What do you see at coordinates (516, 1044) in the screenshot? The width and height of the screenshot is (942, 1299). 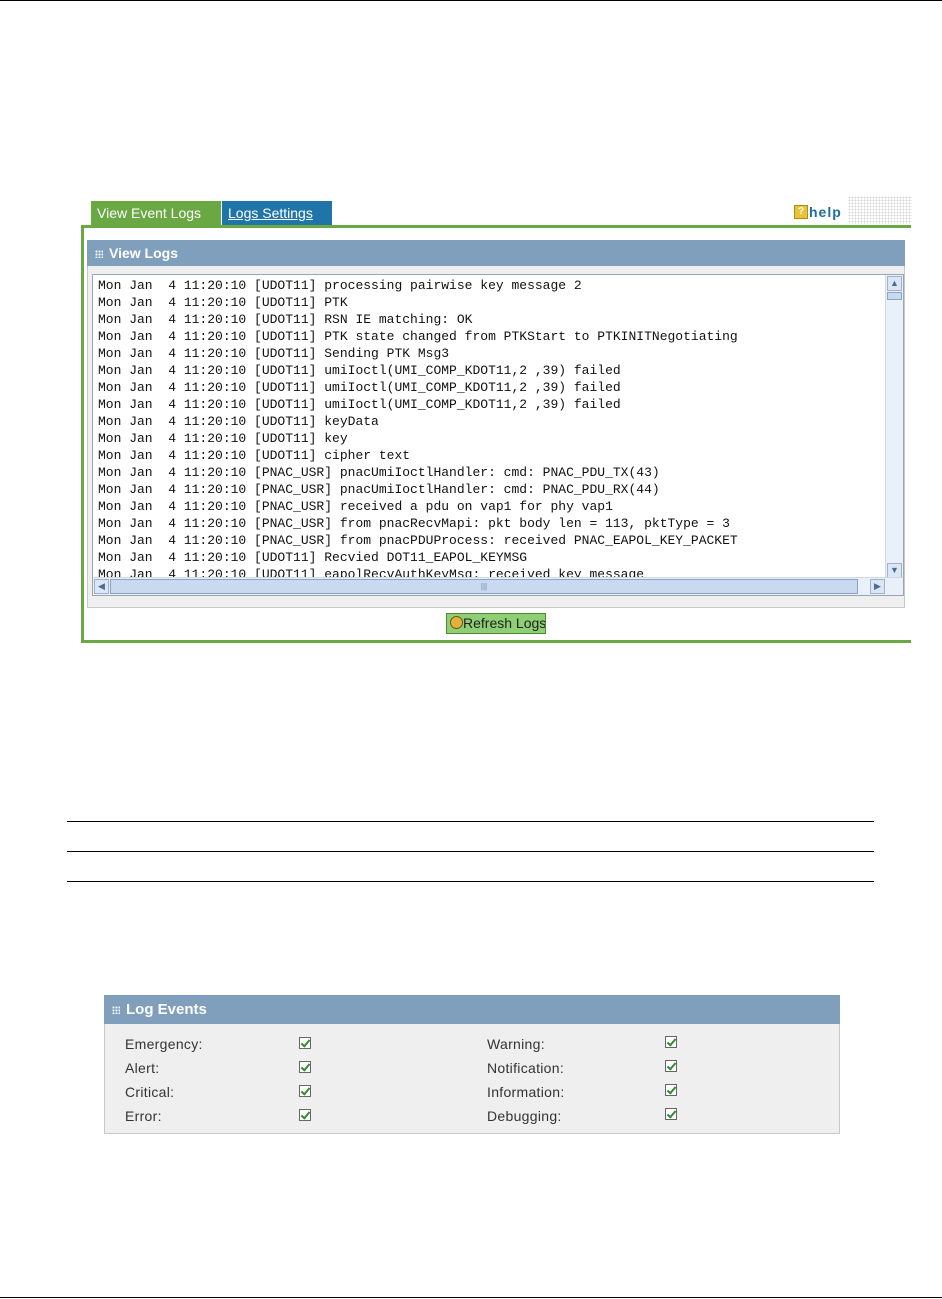 I see `event-label-warning: Warning:` at bounding box center [516, 1044].